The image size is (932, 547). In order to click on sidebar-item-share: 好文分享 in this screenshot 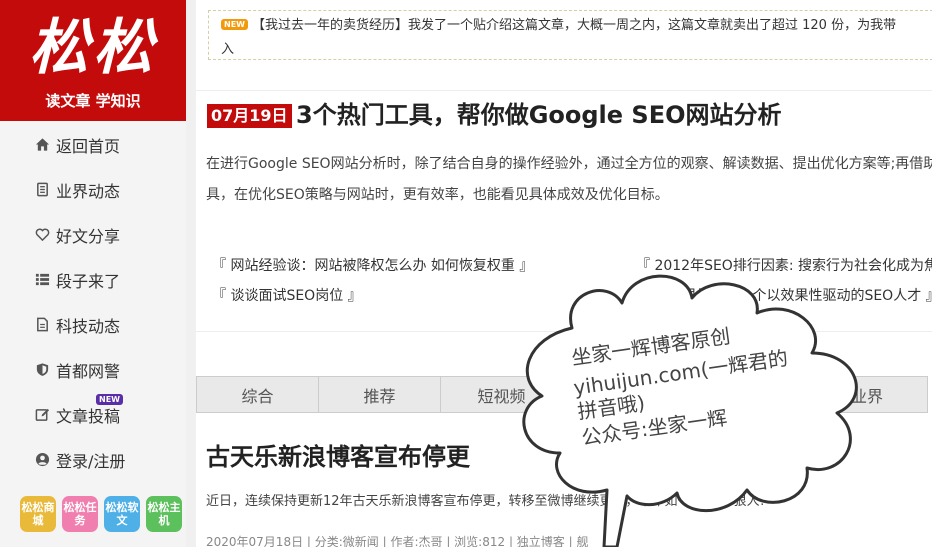, I will do `click(93, 234)`.